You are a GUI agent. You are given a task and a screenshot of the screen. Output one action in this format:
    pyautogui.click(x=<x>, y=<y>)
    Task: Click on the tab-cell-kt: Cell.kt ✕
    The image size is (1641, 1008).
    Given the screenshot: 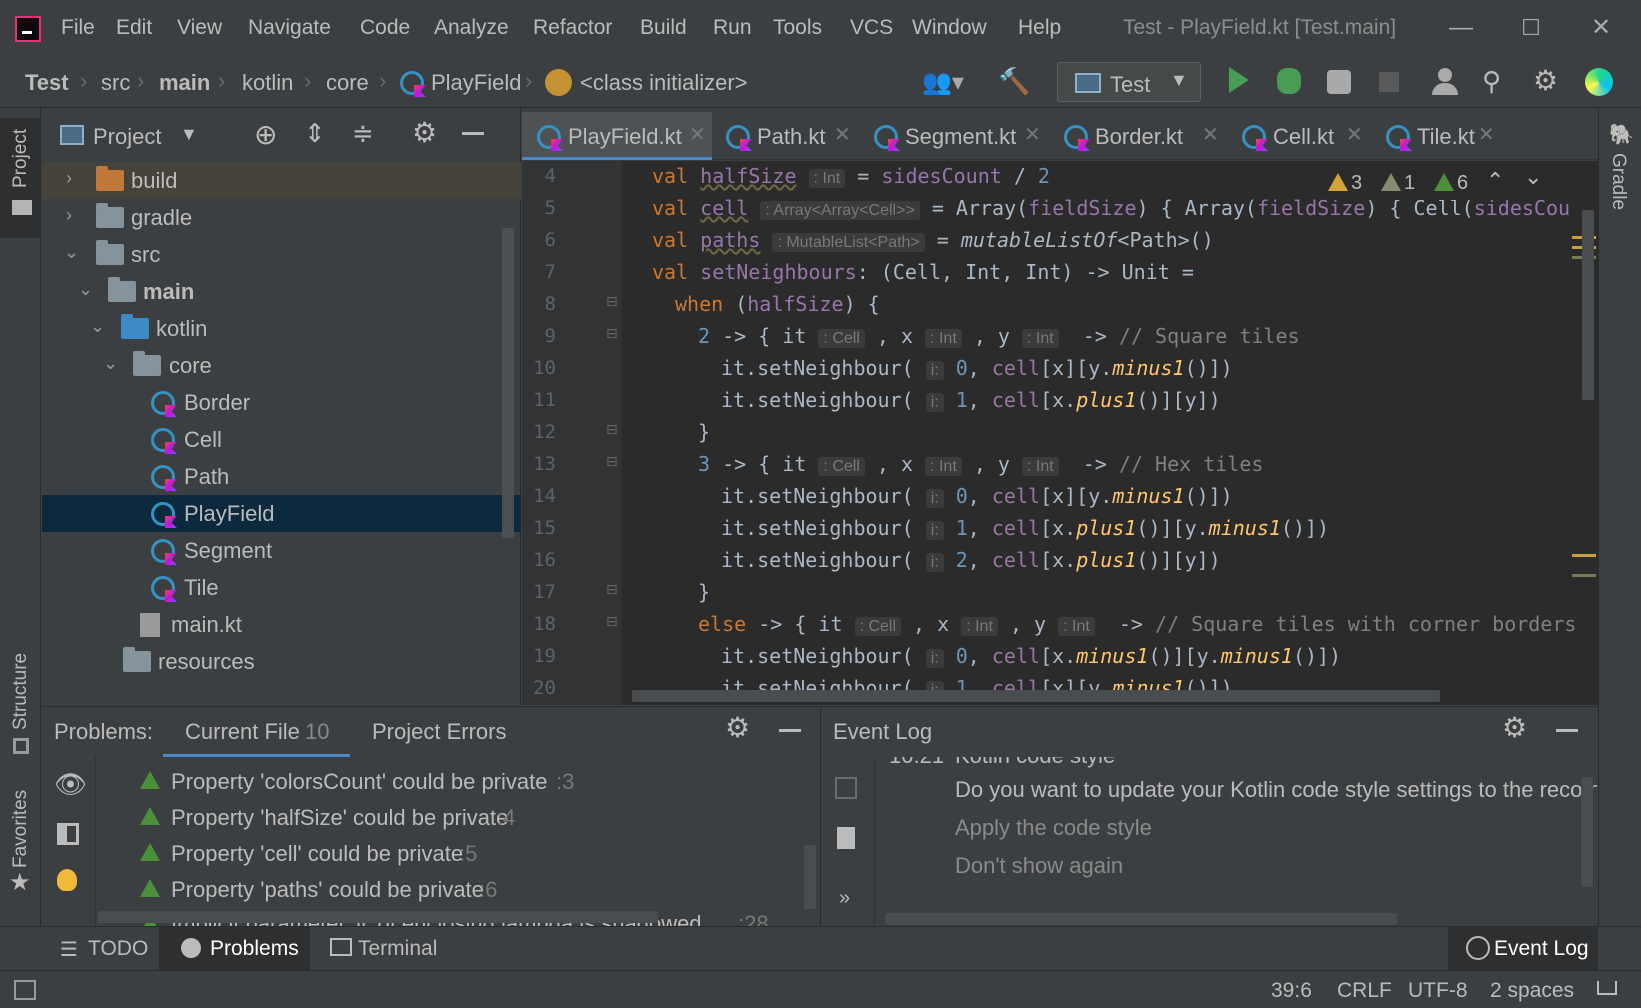 What is the action you would take?
    pyautogui.click(x=1300, y=136)
    